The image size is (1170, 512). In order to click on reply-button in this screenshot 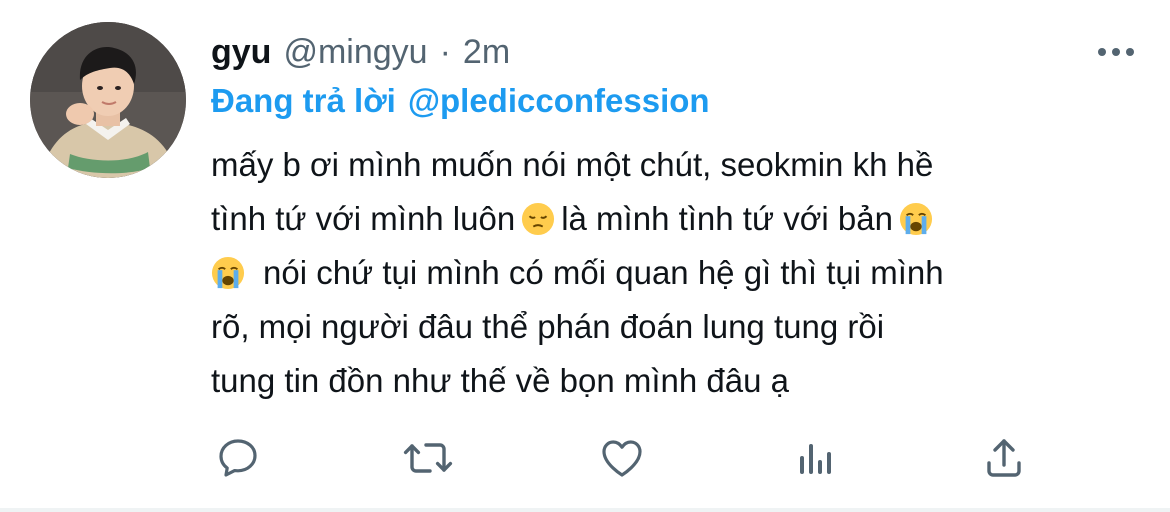, I will do `click(238, 458)`.